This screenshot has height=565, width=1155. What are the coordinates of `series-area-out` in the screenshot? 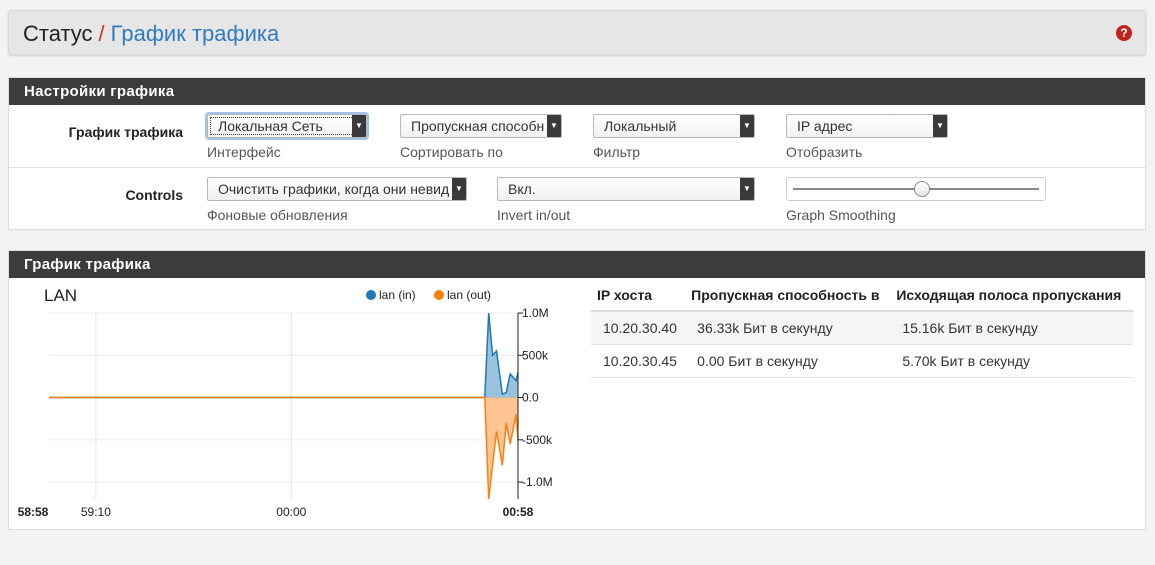 It's located at (283, 448).